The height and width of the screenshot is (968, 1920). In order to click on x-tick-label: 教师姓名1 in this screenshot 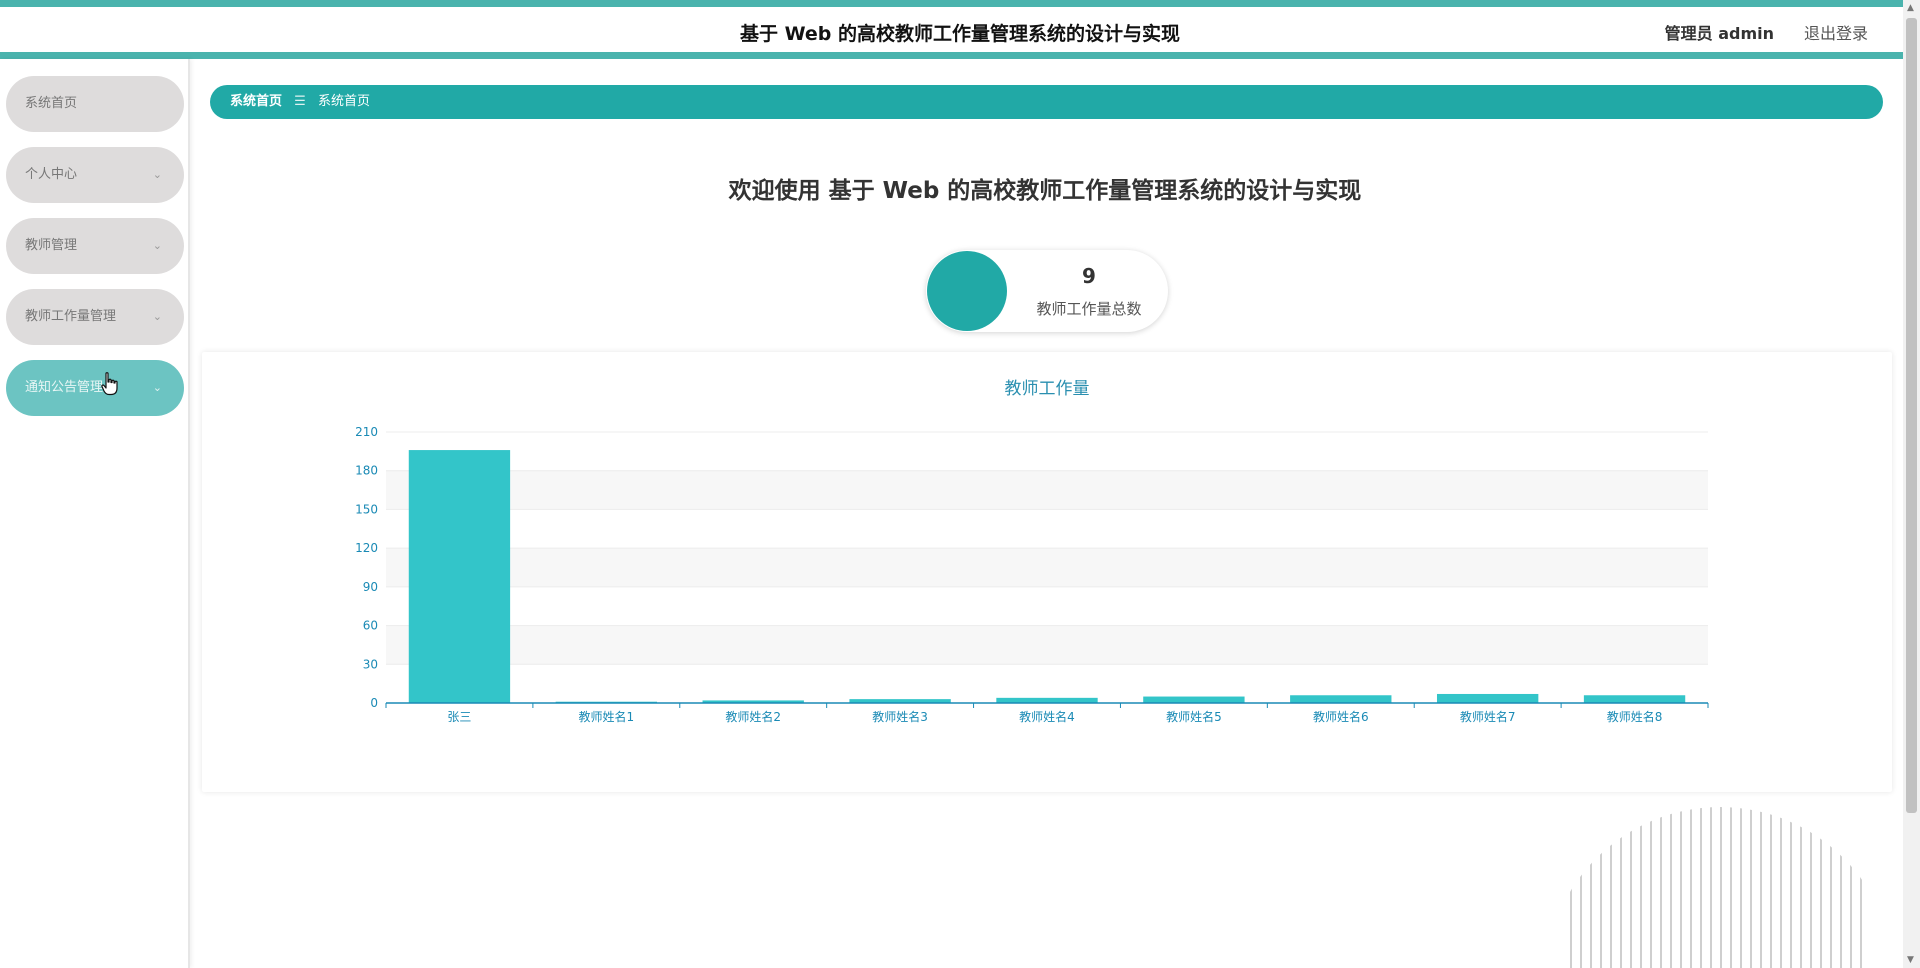, I will do `click(607, 716)`.